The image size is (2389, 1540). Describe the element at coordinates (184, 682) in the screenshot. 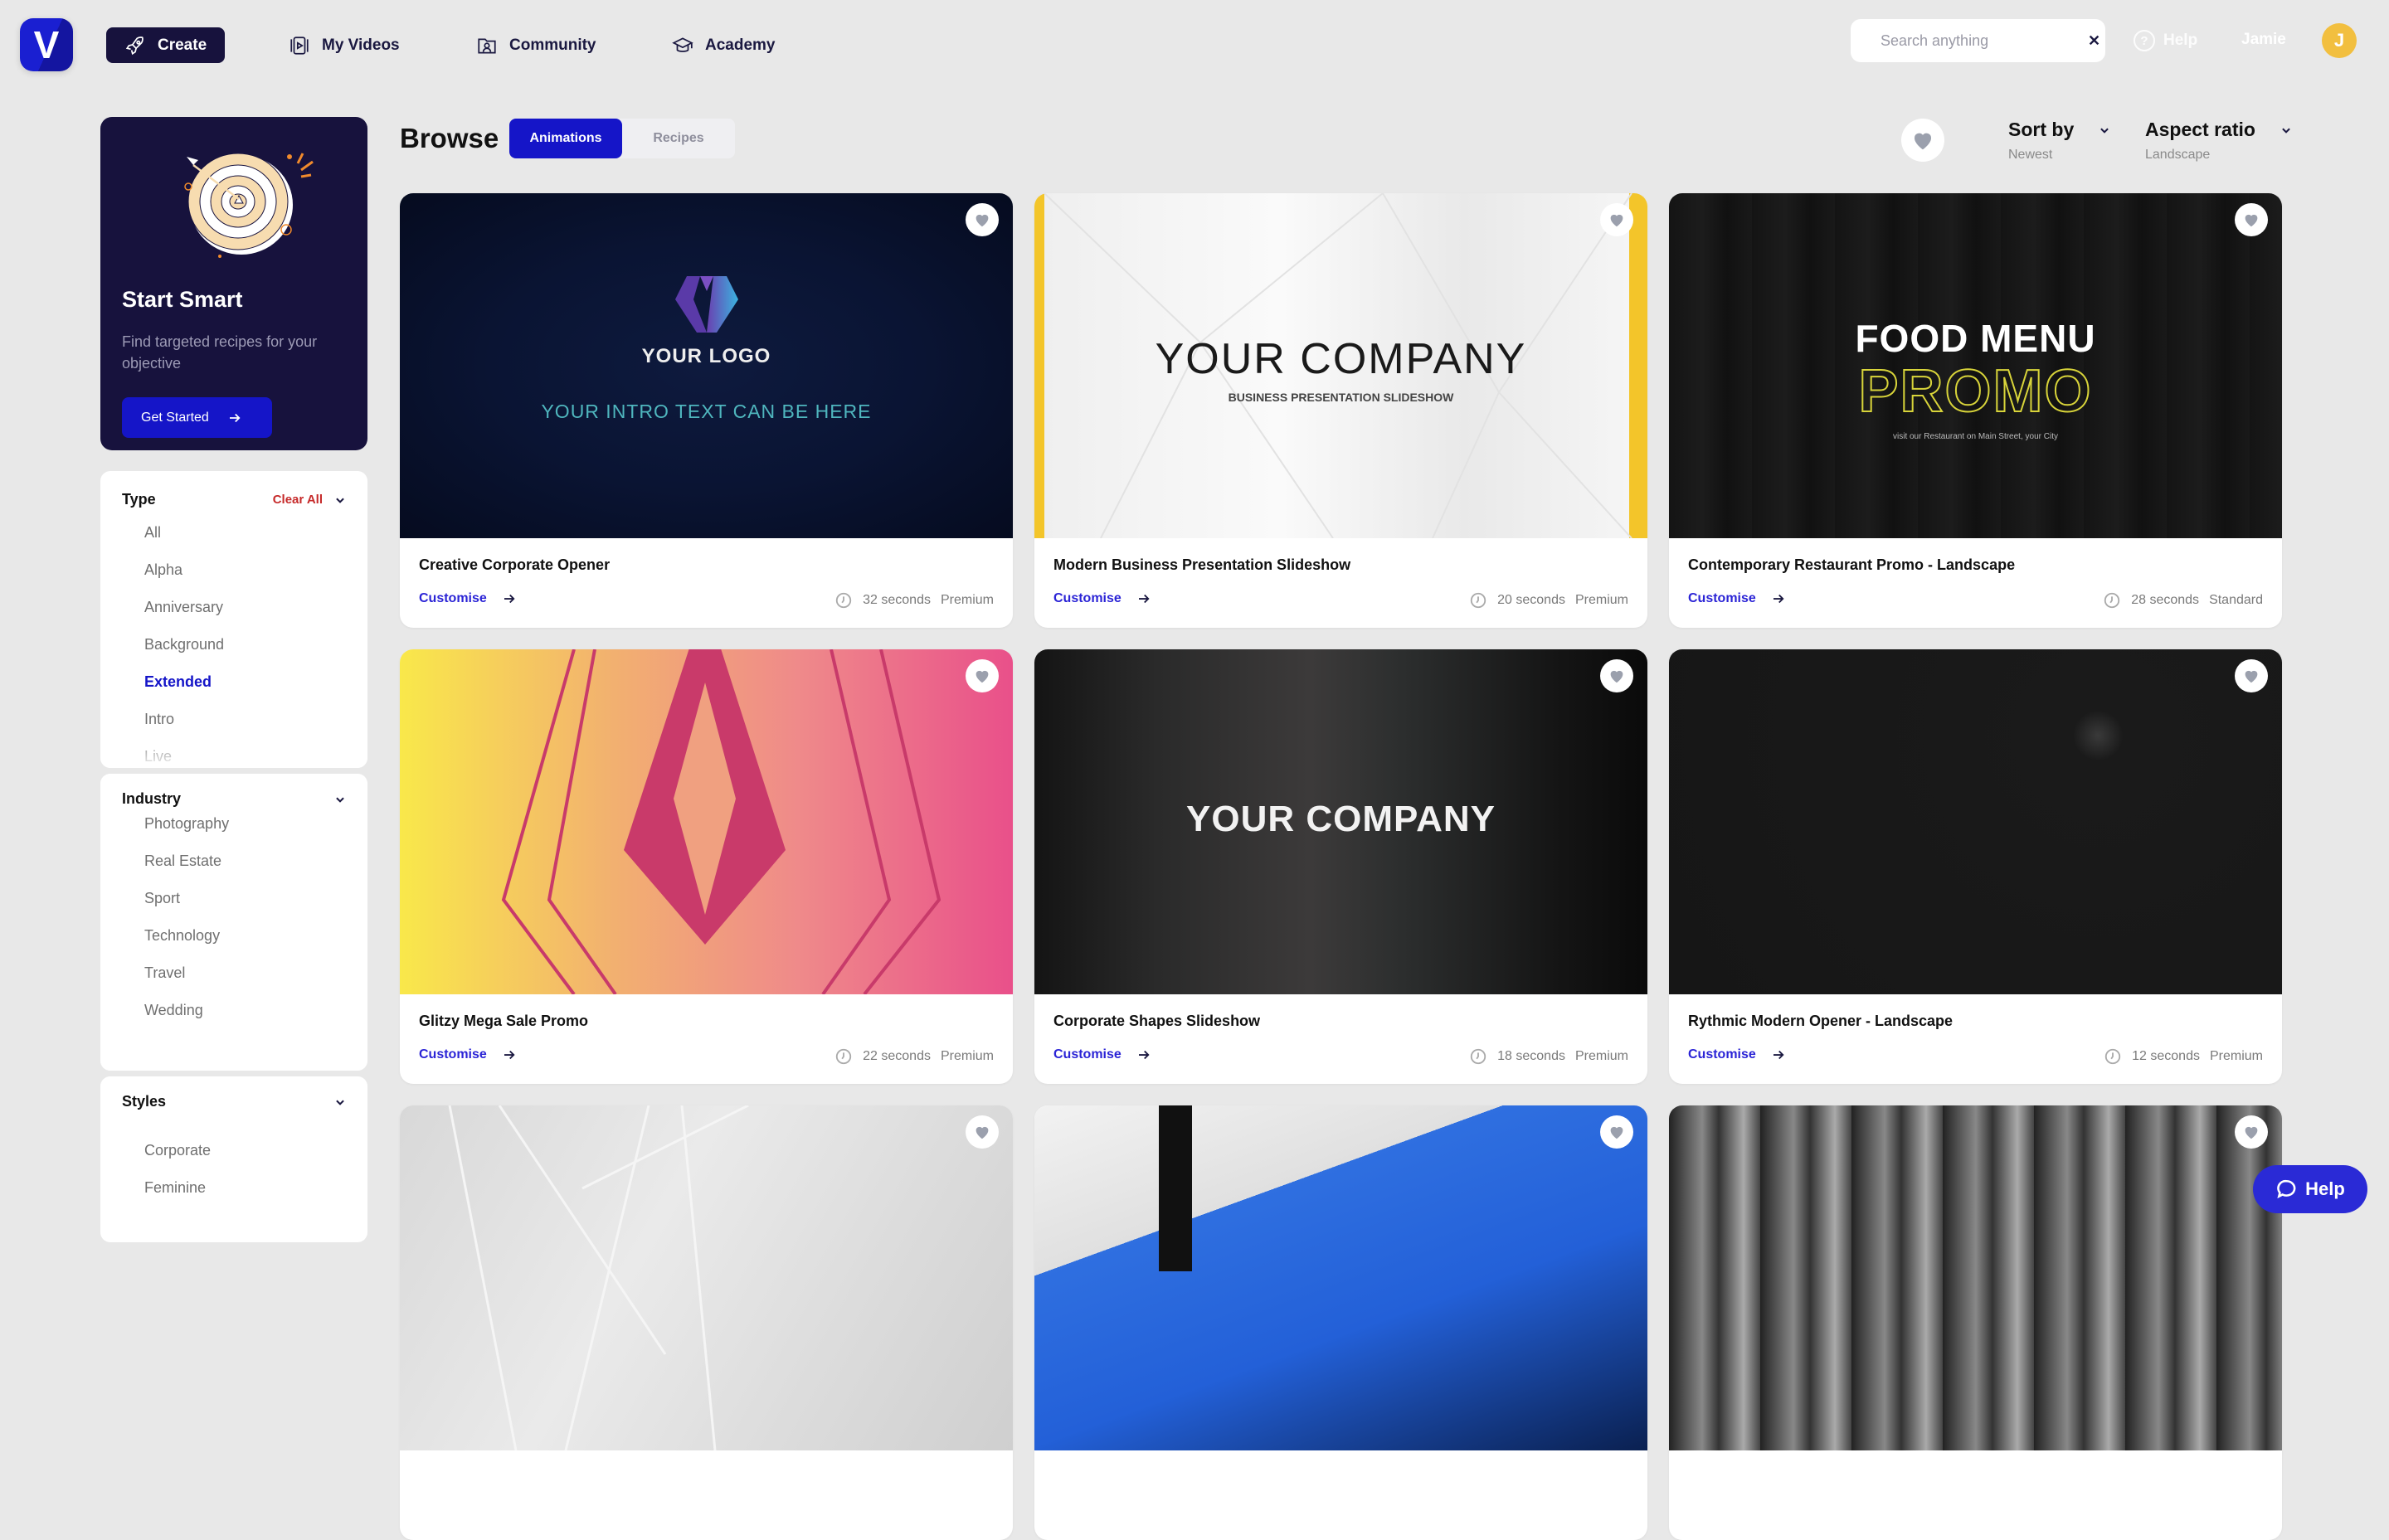

I see `filter-option-selected: Extended` at that location.